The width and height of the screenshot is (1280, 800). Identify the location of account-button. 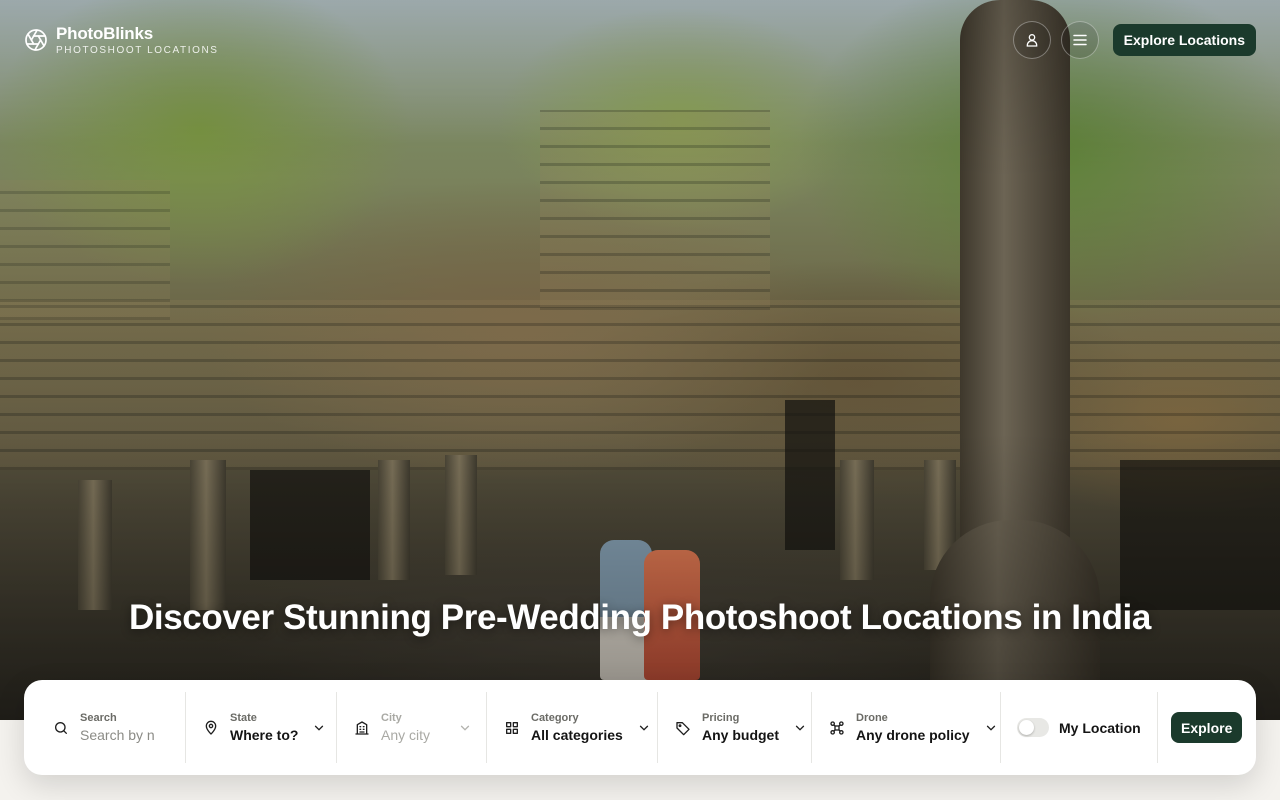
(1031, 40).